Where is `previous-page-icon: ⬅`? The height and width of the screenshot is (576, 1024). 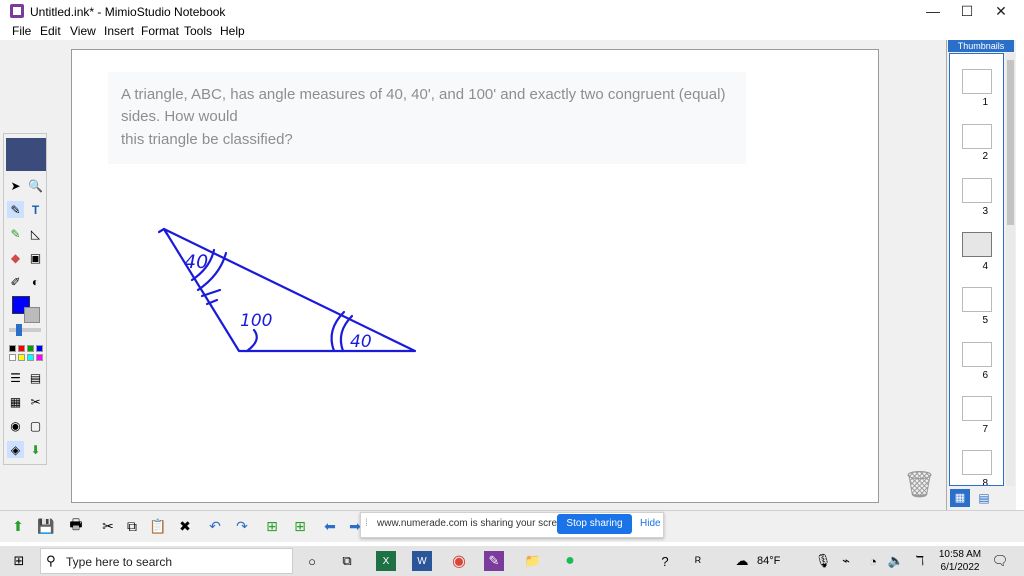
previous-page-icon: ⬅ is located at coordinates (330, 526).